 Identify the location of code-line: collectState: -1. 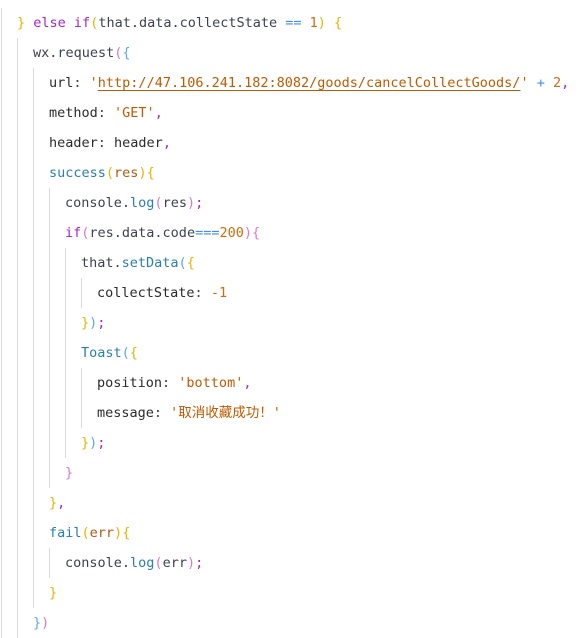
(293, 293).